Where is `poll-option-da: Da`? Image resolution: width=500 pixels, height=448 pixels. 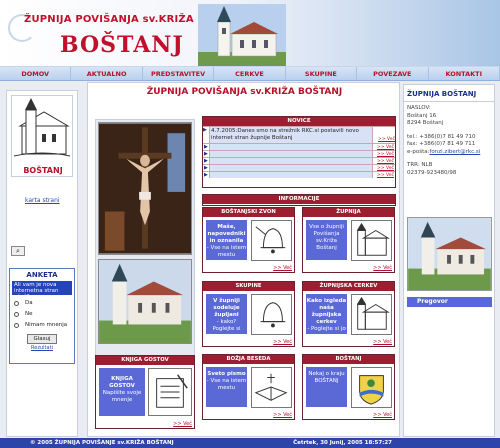 poll-option-da: Da is located at coordinates (42, 303).